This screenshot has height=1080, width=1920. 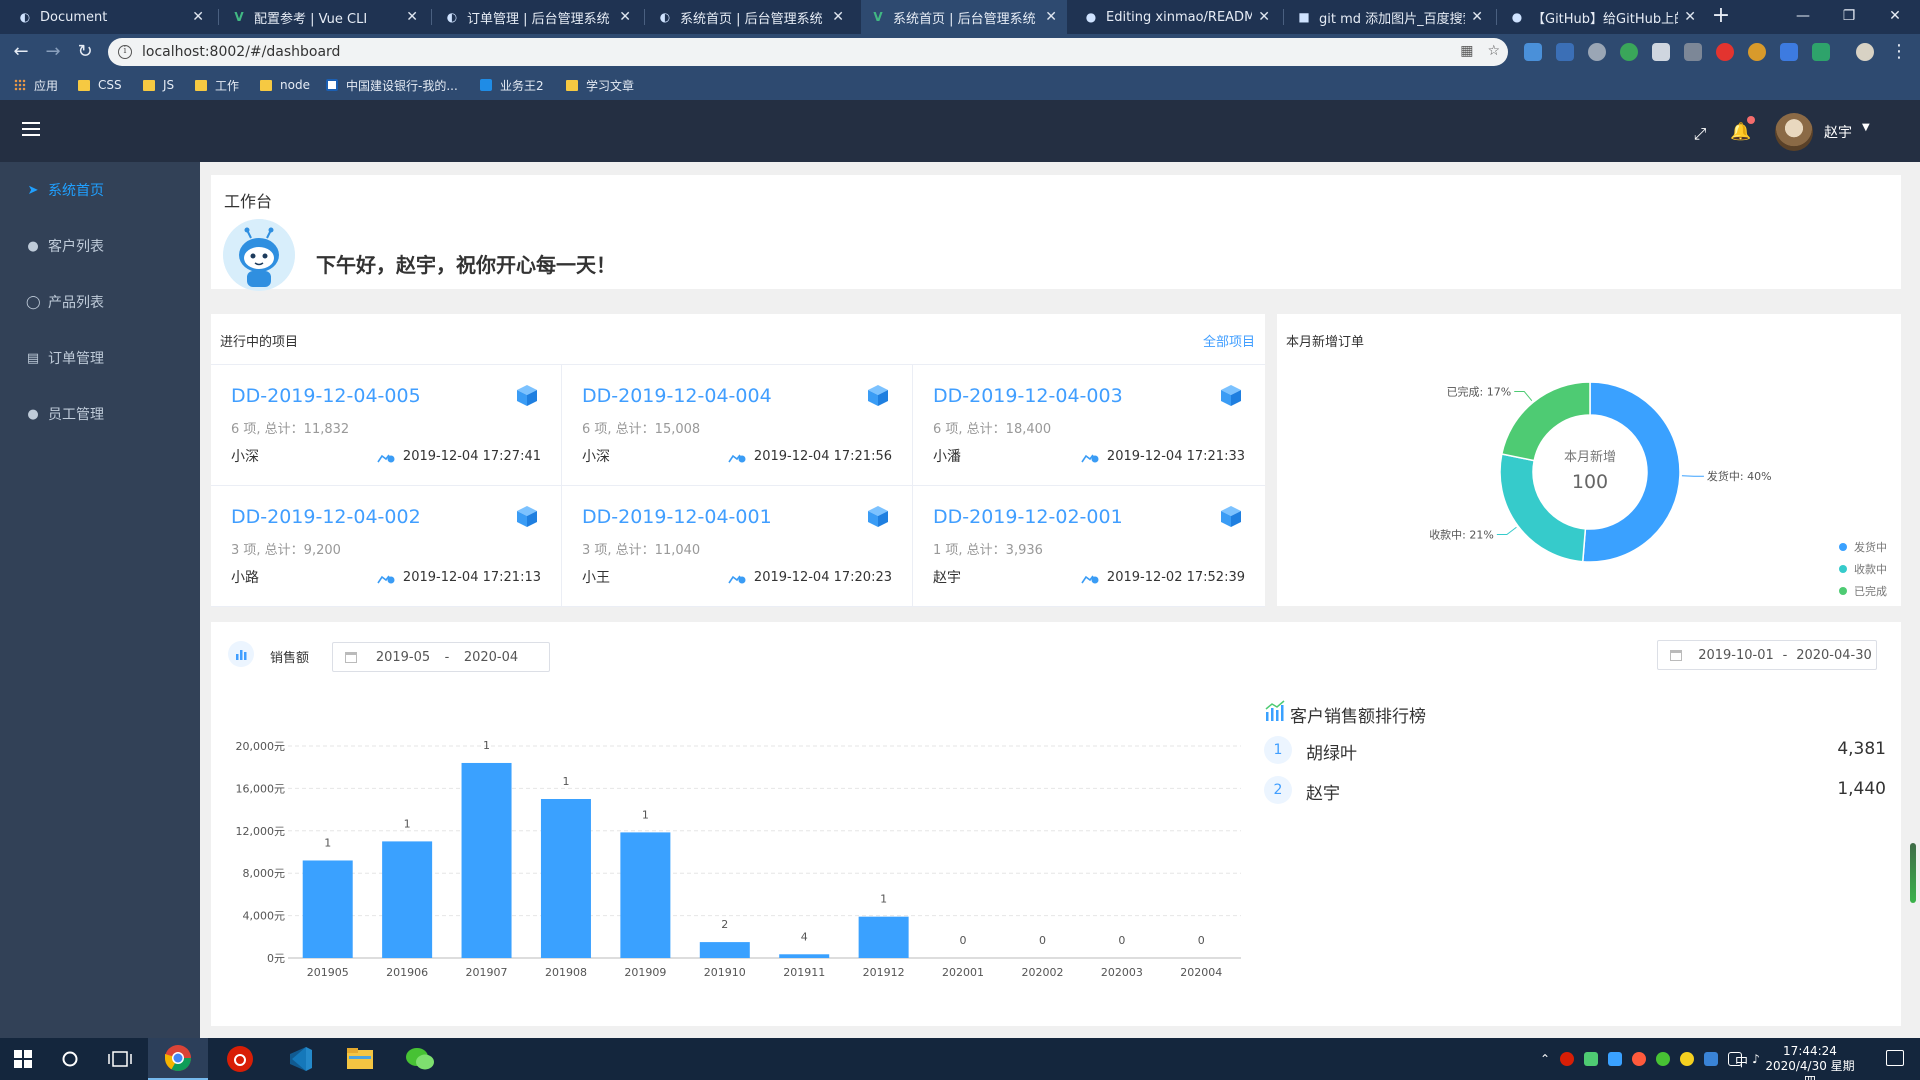 What do you see at coordinates (600, 85) in the screenshot?
I see `bookmark-folder-study: 学习文章` at bounding box center [600, 85].